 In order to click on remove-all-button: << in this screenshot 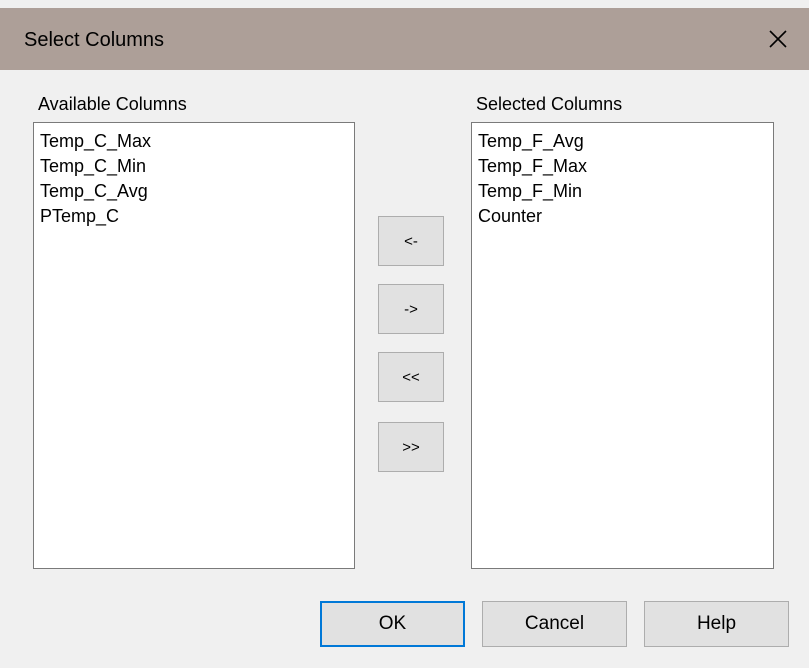, I will do `click(411, 377)`.